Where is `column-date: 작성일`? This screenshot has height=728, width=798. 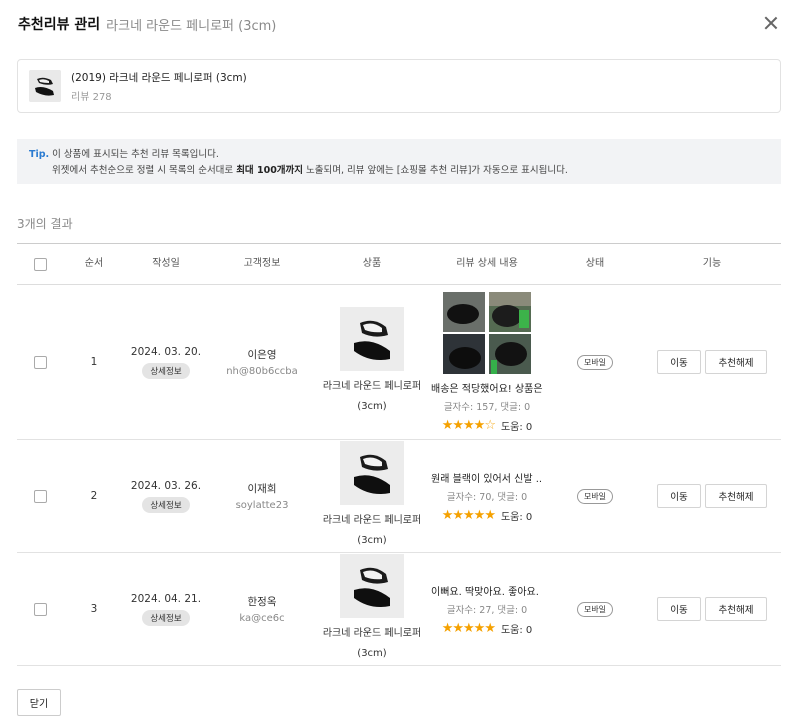 column-date: 작성일 is located at coordinates (166, 263).